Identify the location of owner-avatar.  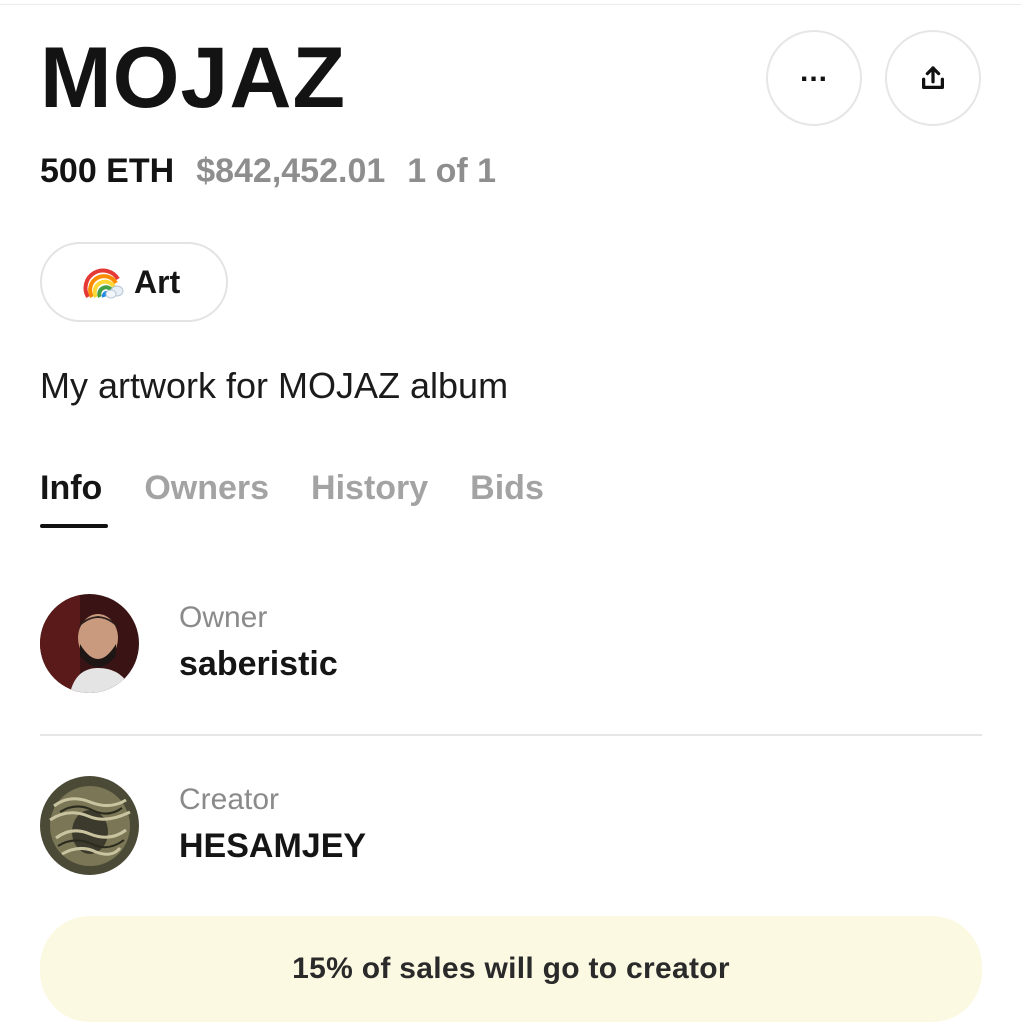
(89, 643).